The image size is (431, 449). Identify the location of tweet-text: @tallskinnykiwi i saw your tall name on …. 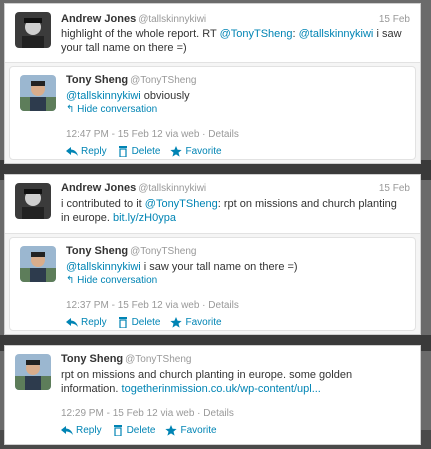
(182, 267).